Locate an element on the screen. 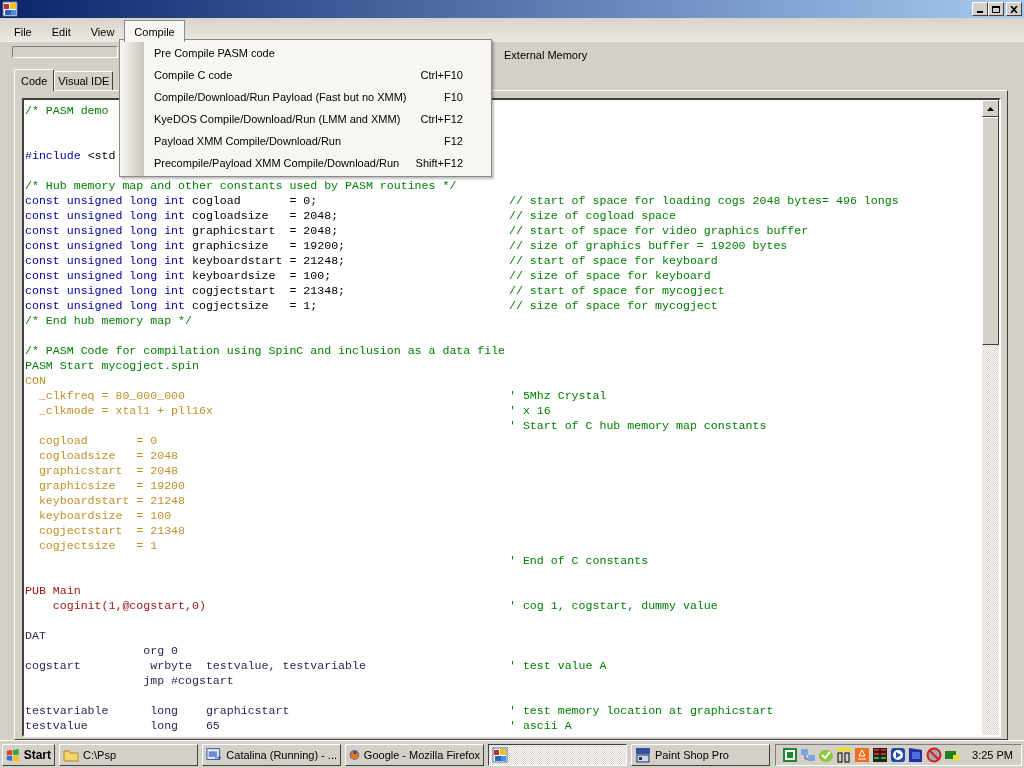  code-line: cogstart wrbyte testvalue, testvariable is located at coordinates (195, 665).